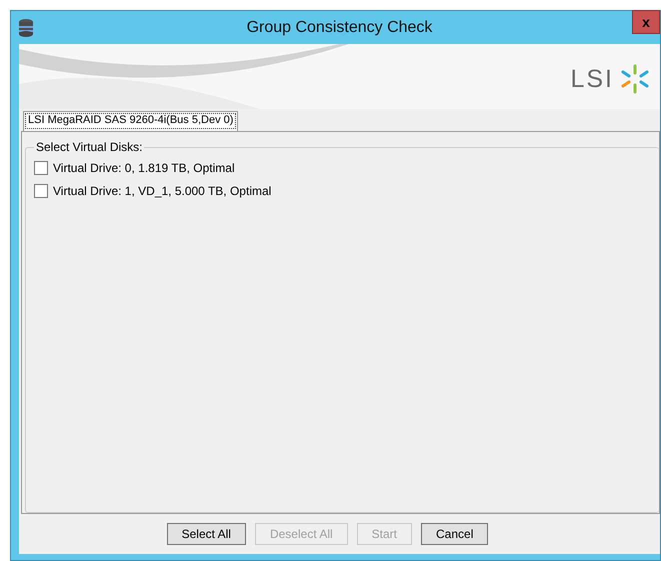 Image resolution: width=661 pixels, height=561 pixels. I want to click on checkbox-label: Virtual Drive: 0, 1.819 TB, Optimal, so click(144, 167).